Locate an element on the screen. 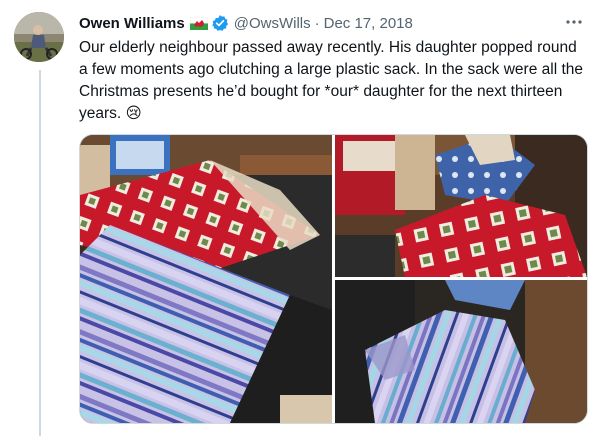  handle: @OwsWills is located at coordinates (272, 23).